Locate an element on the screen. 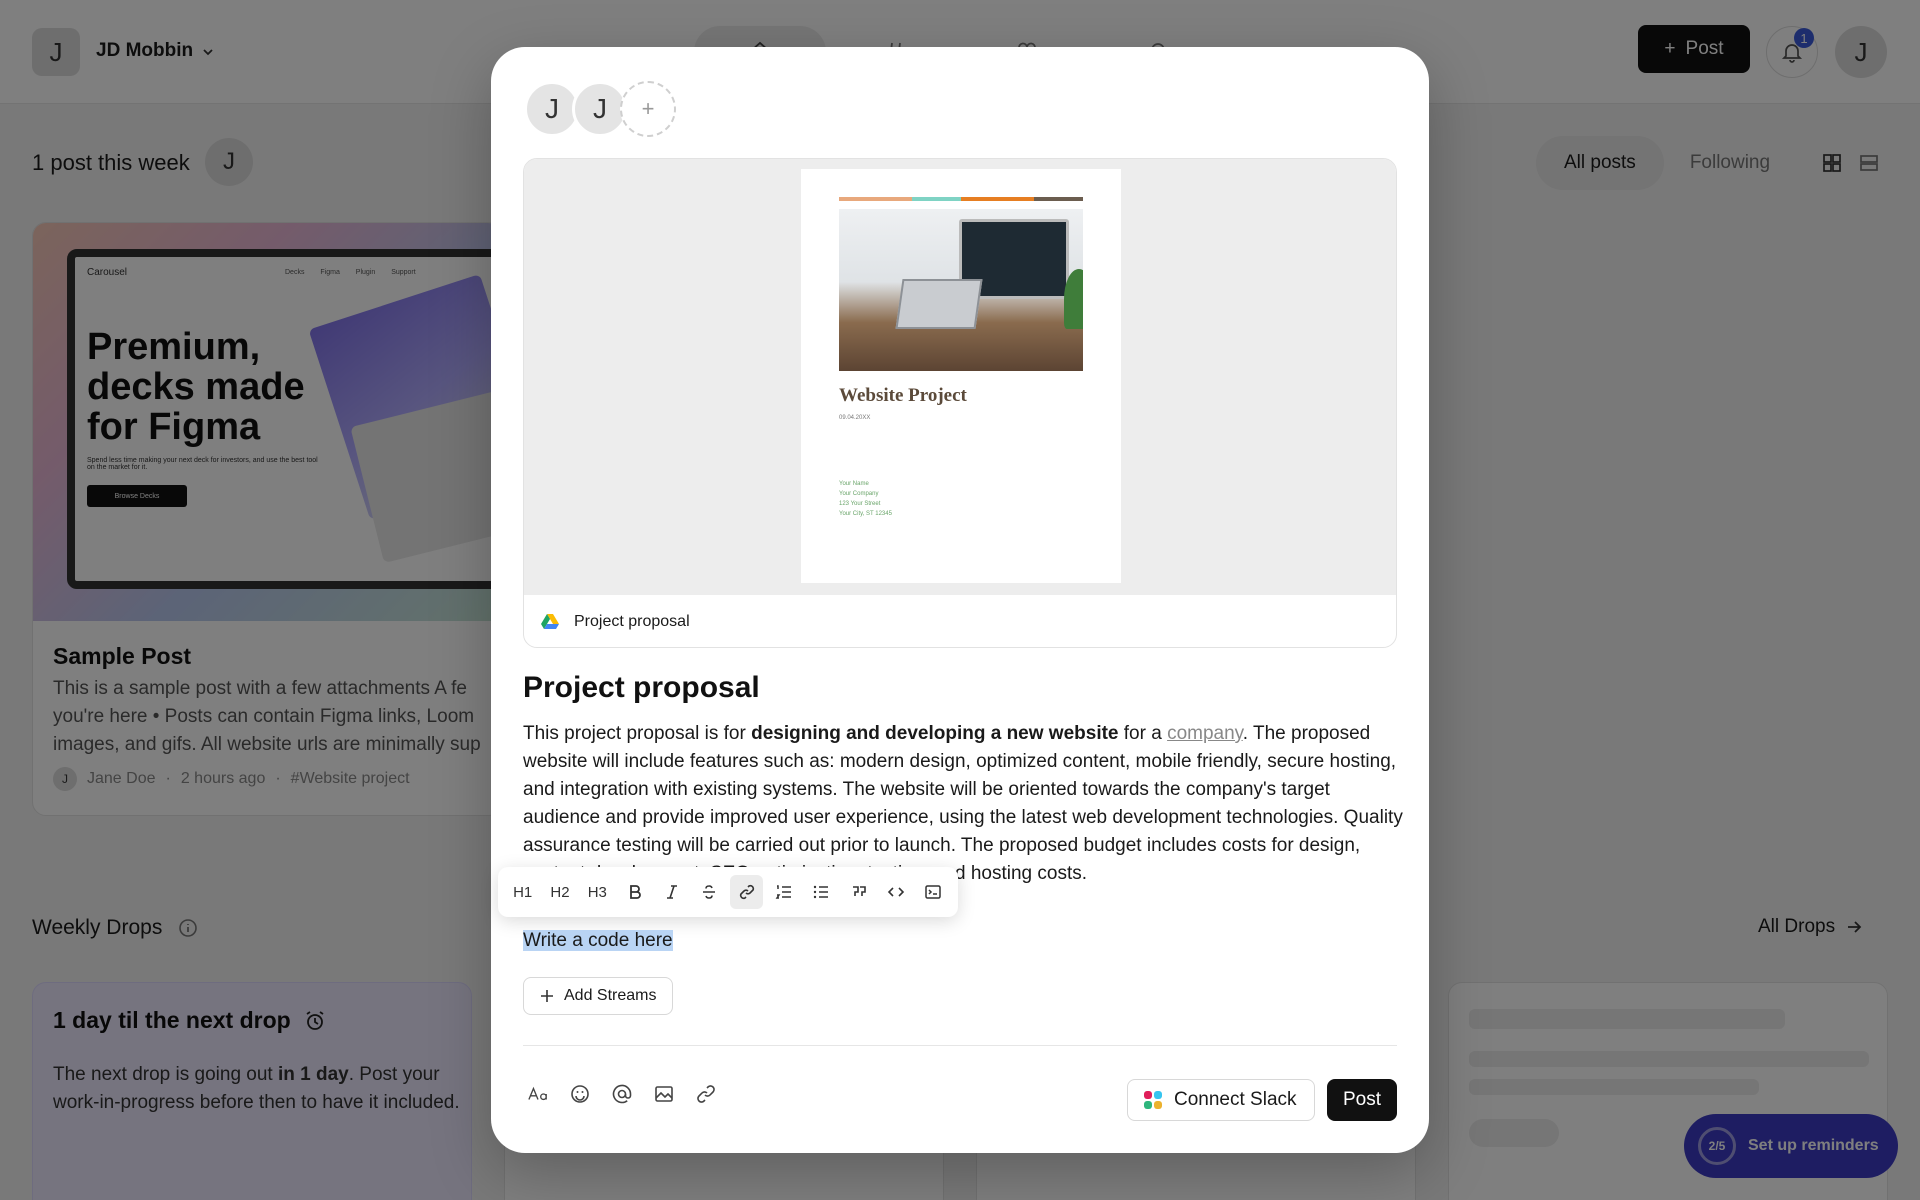  paragraph-bold: designing and developing a new website is located at coordinates (935, 733).